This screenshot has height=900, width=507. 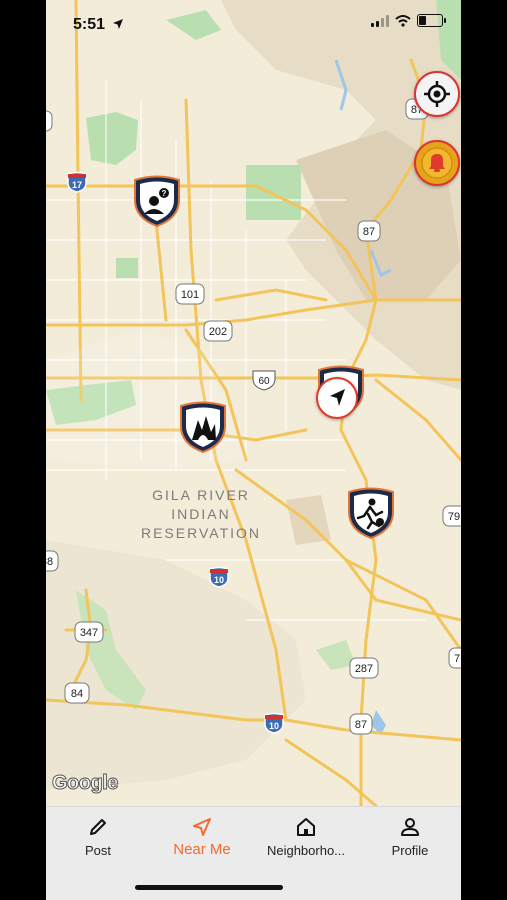 What do you see at coordinates (157, 201) in the screenshot?
I see `person-question-icon: ?` at bounding box center [157, 201].